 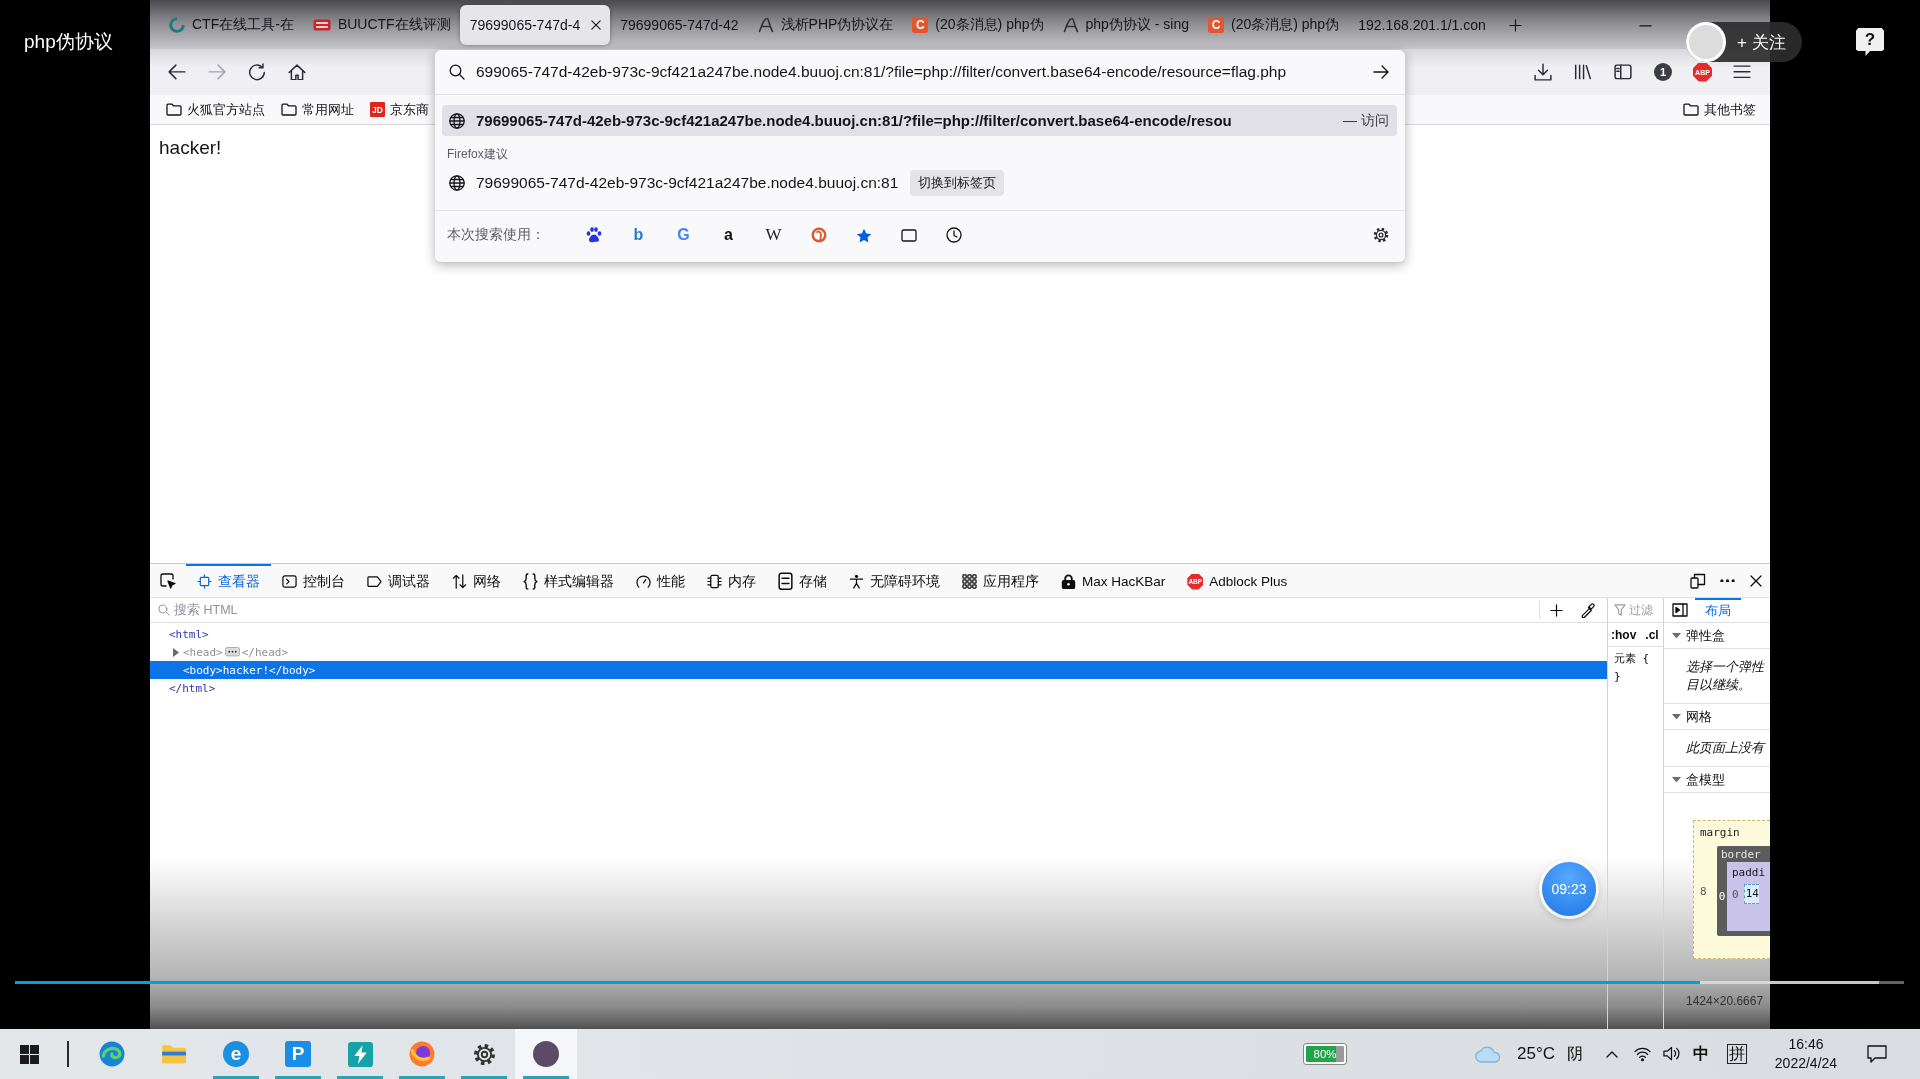 What do you see at coordinates (1645, 26) in the screenshot?
I see `minimize-icon` at bounding box center [1645, 26].